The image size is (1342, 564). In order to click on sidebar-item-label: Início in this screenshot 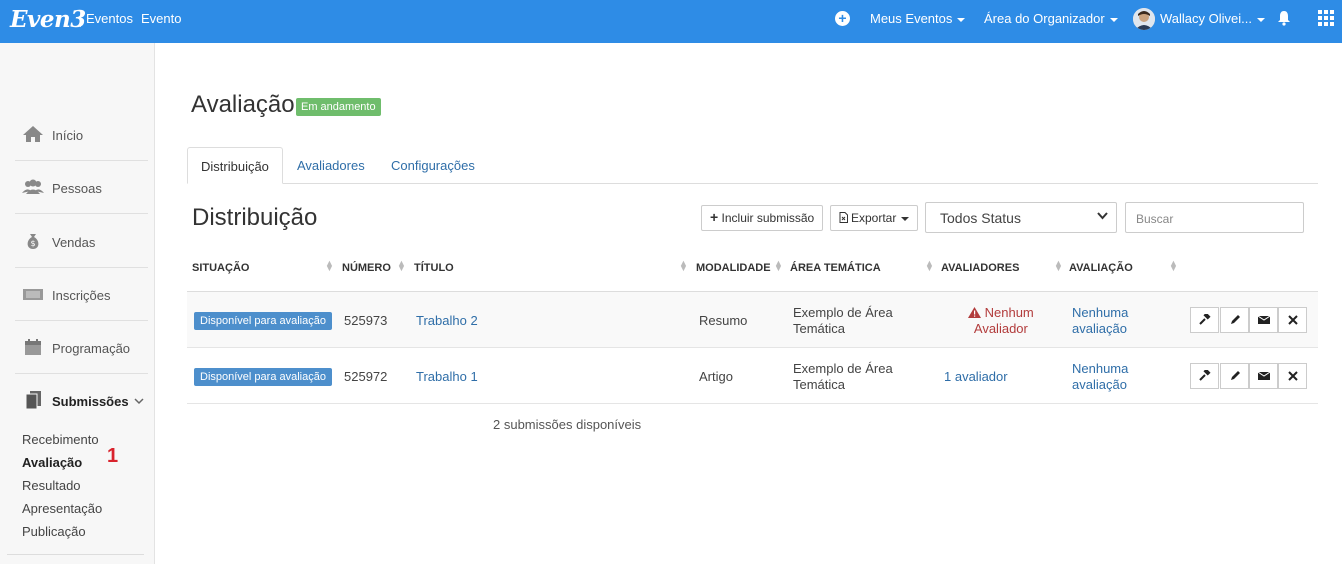, I will do `click(68, 135)`.